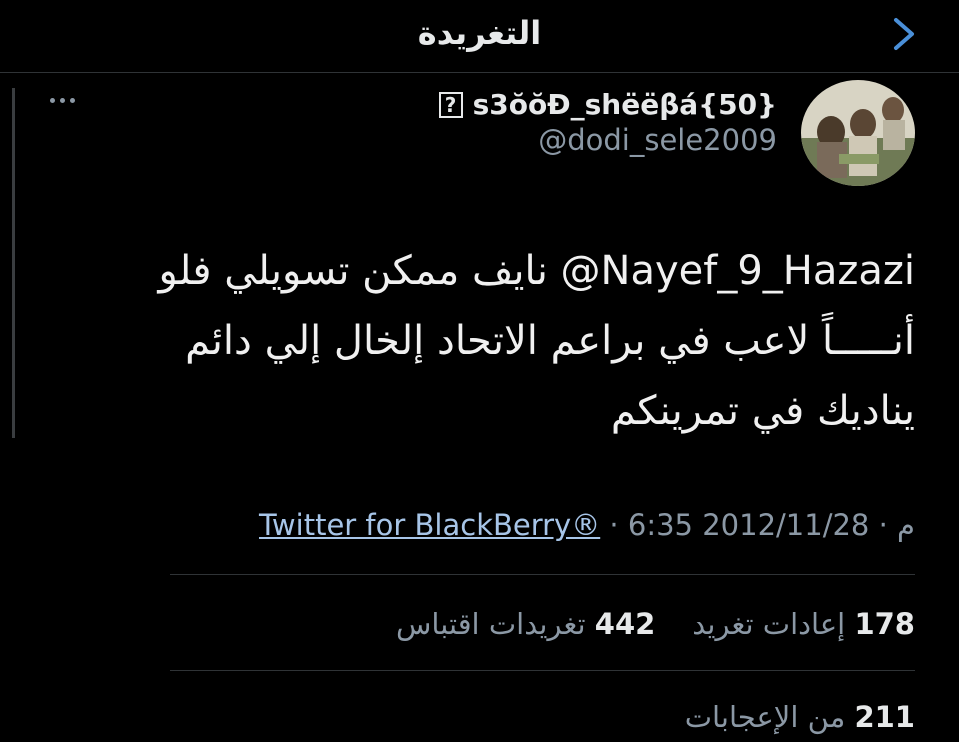  I want to click on display-name: ? s3ŏŏÐ_shëëβá{50}, so click(607, 104).